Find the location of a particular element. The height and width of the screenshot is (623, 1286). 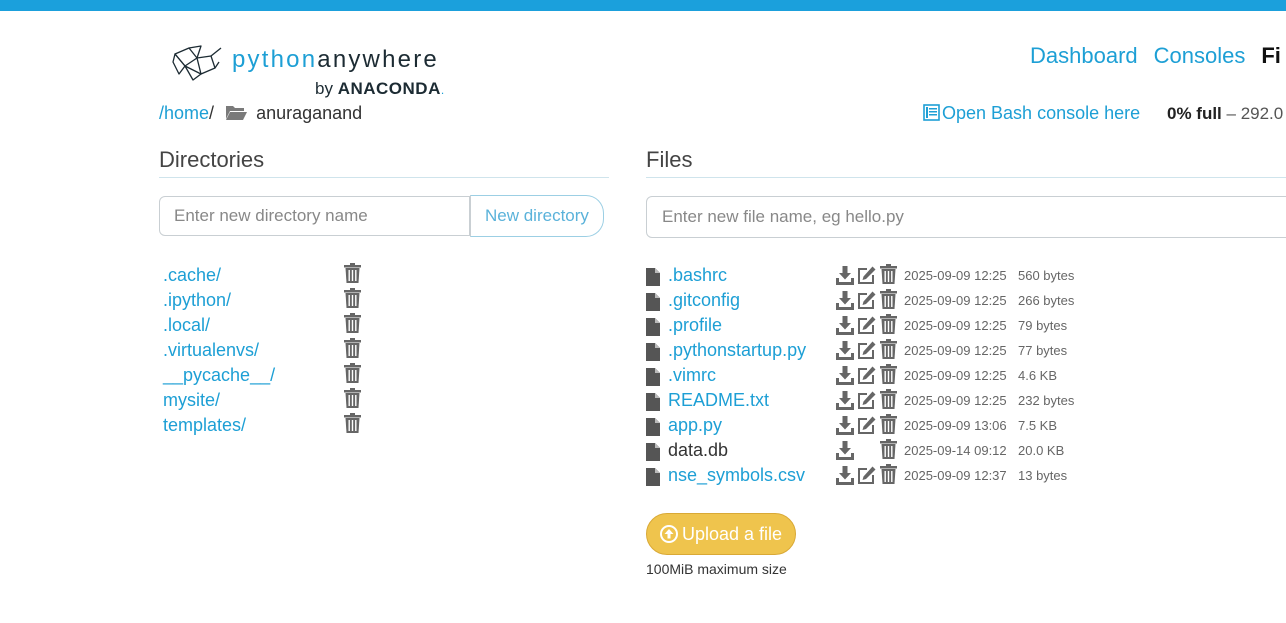

new-directory-form: New directory is located at coordinates (381, 216).